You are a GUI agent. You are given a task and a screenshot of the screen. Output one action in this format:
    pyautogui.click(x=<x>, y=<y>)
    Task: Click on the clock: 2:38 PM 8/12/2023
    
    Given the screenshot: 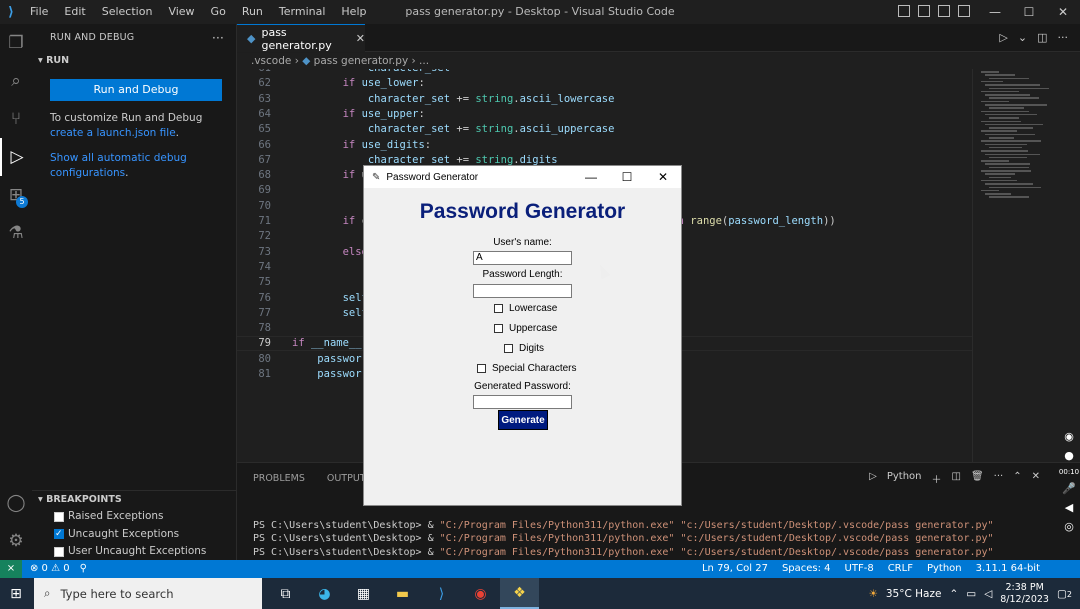 What is the action you would take?
    pyautogui.click(x=1024, y=594)
    